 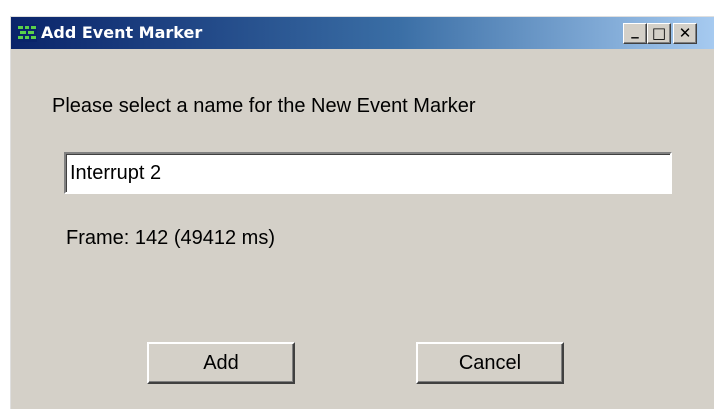 I want to click on close-icon: ✕, so click(x=685, y=33).